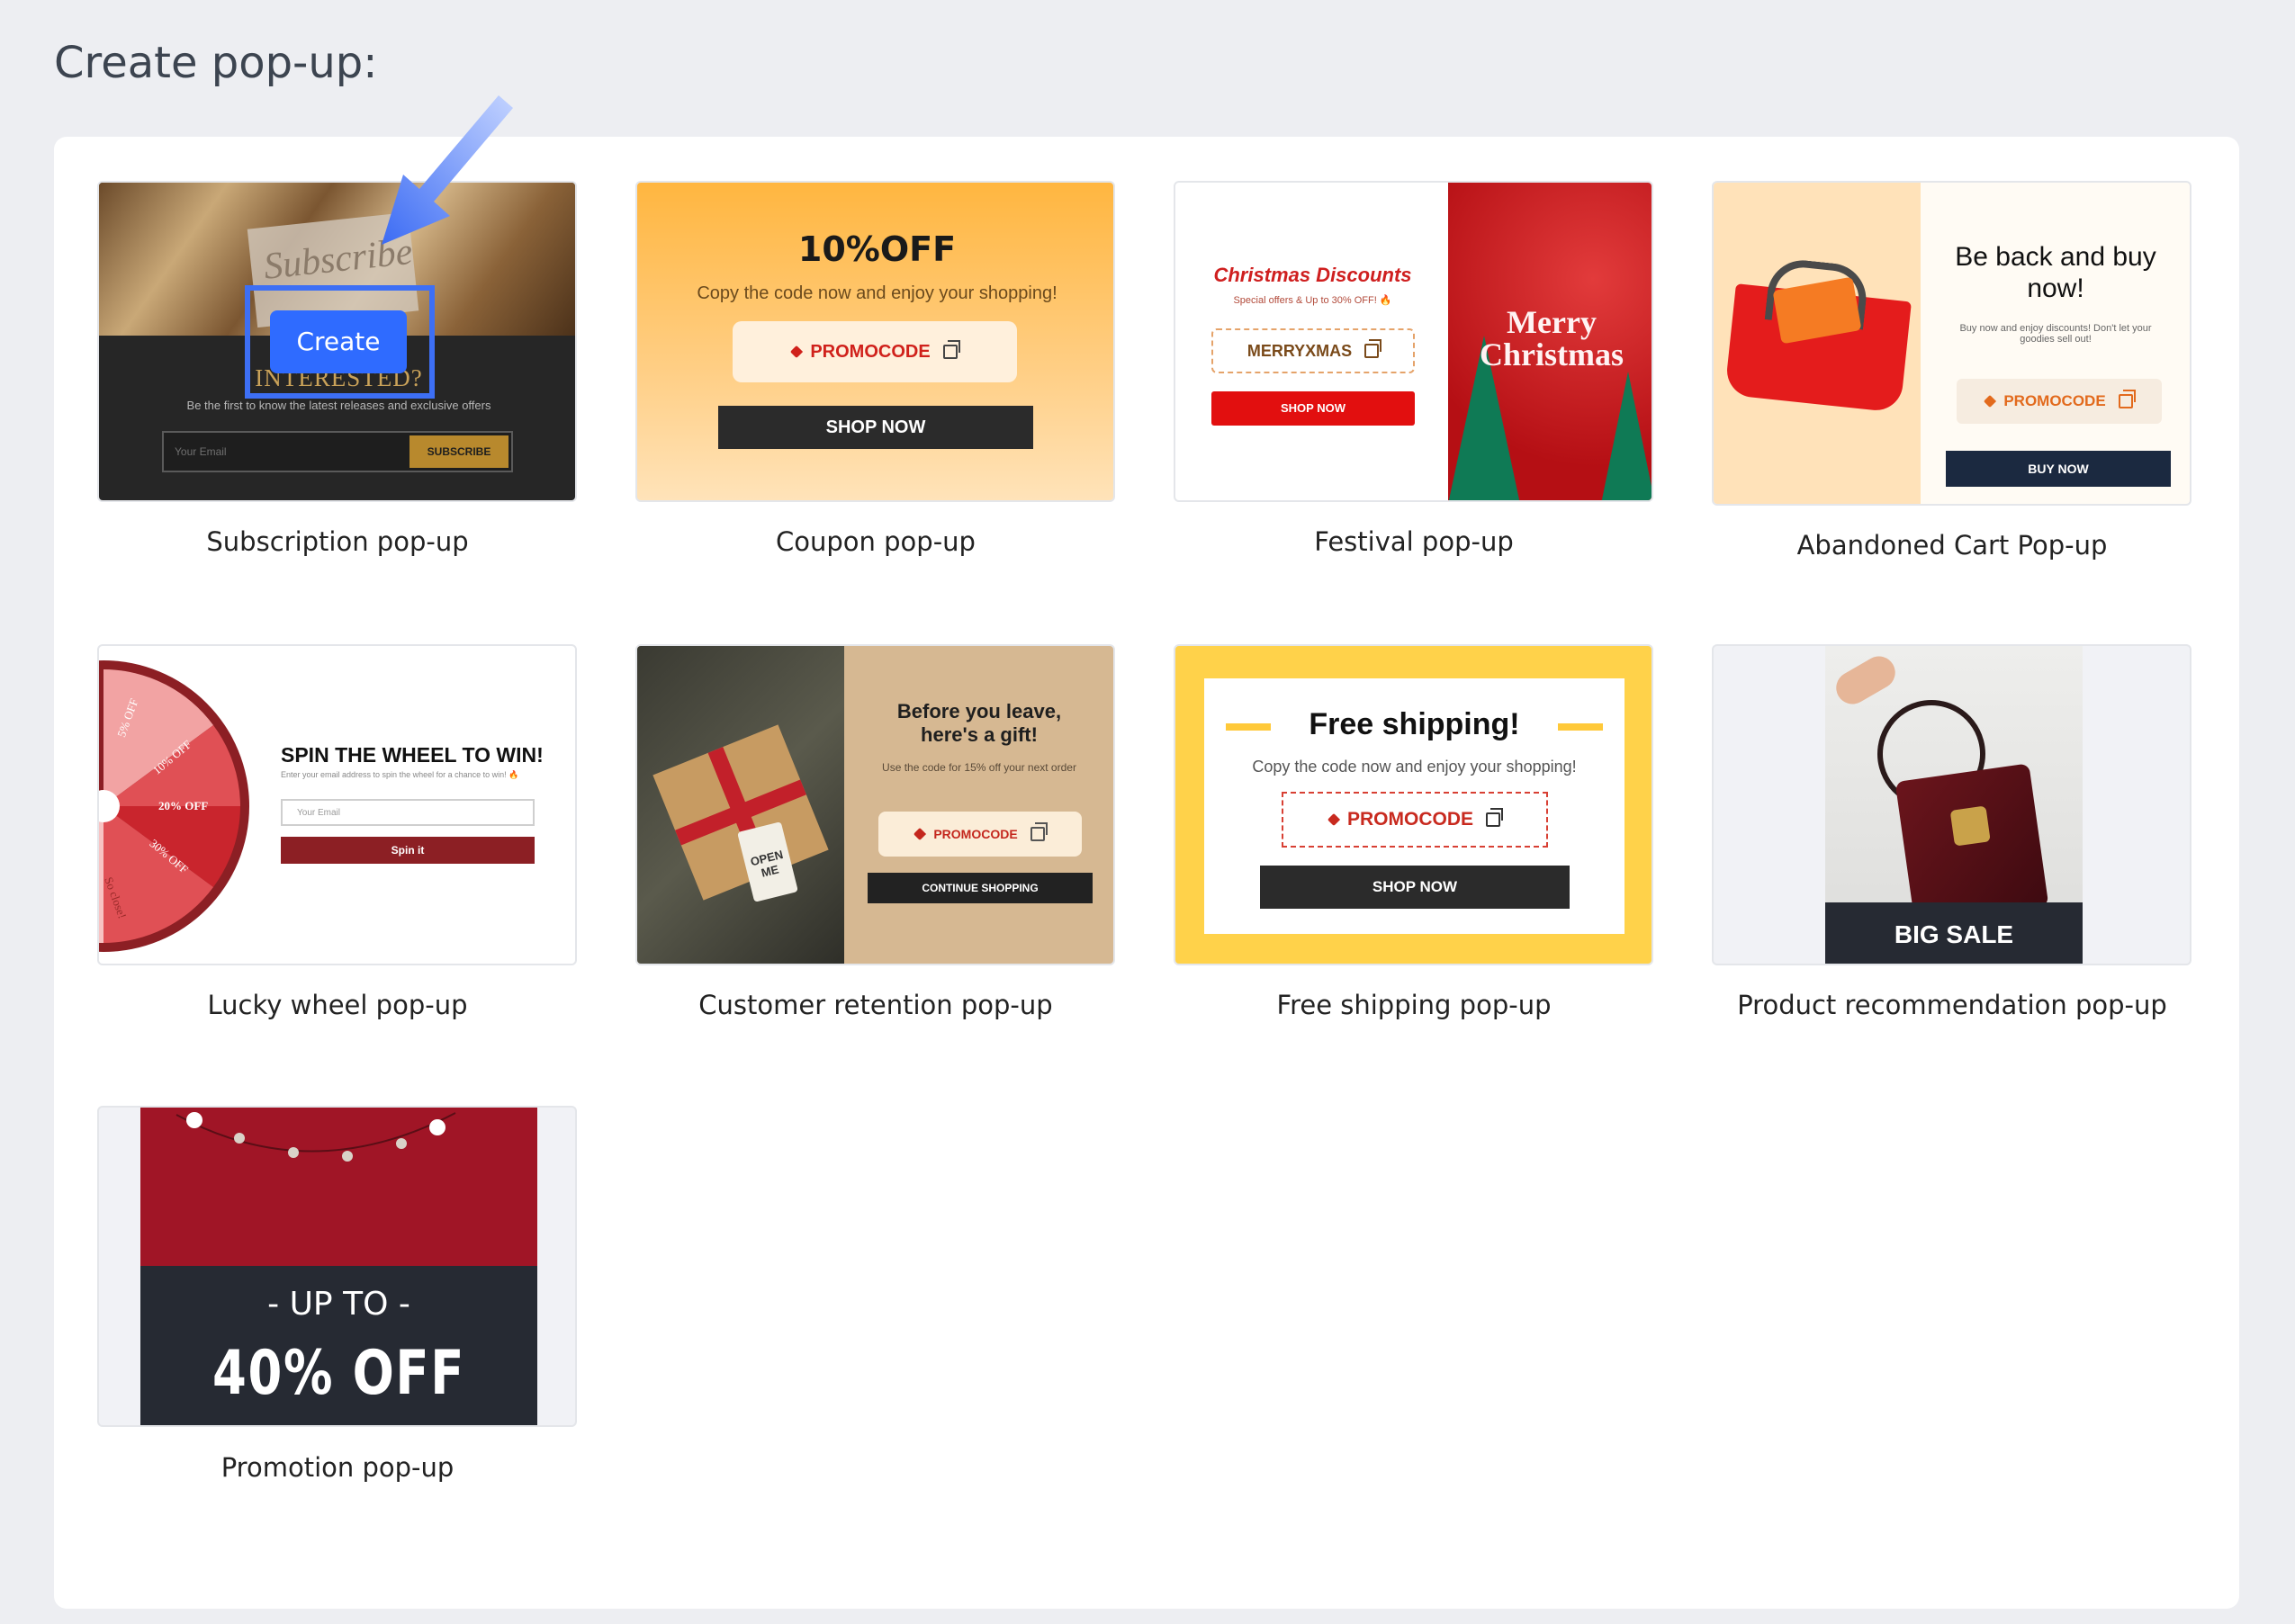 This screenshot has height=1624, width=2295. I want to click on label-abandoned-cart: Abandoned Cart Pop-up, so click(1952, 545).